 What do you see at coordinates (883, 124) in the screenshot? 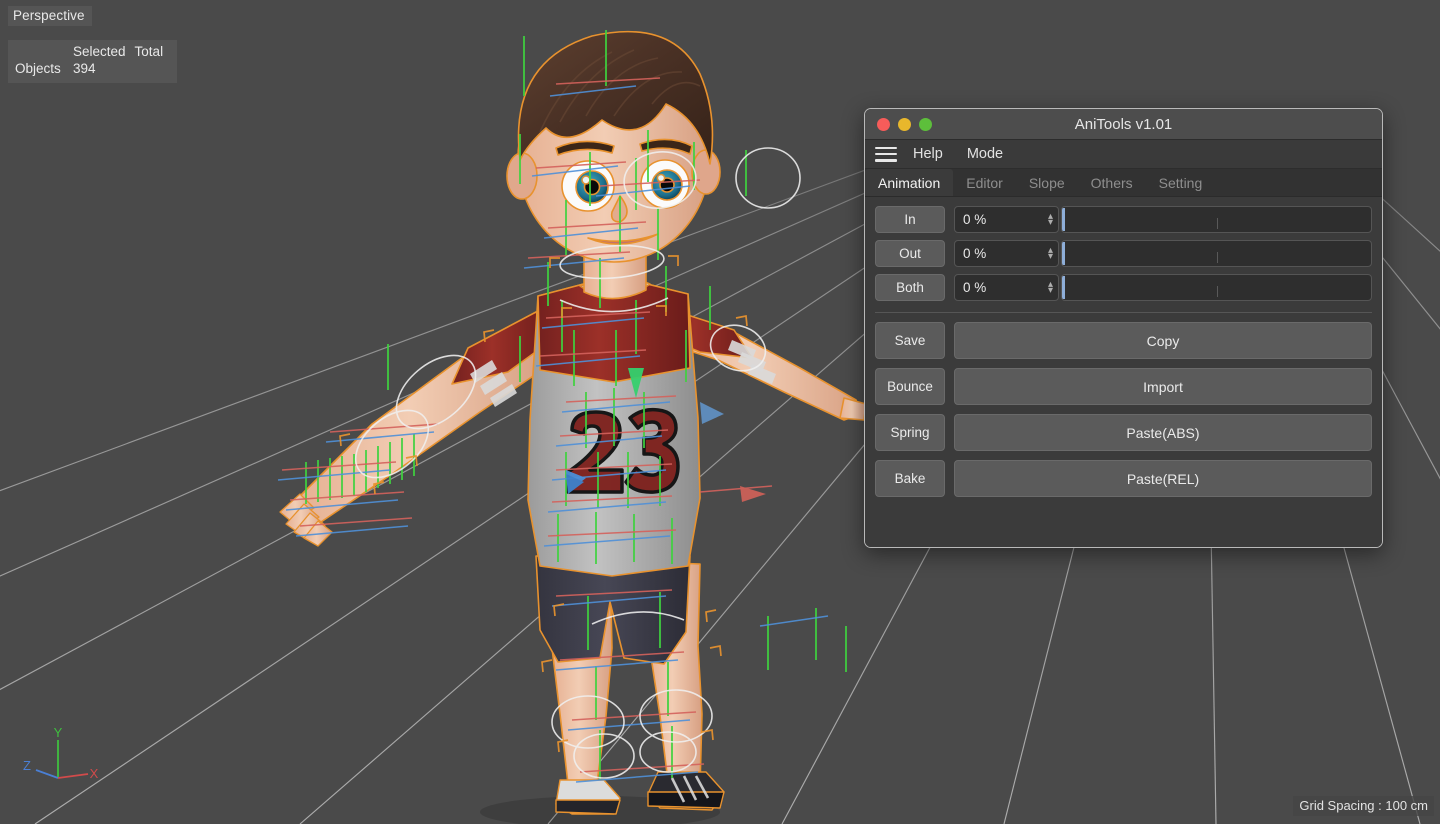
I see `close-button` at bounding box center [883, 124].